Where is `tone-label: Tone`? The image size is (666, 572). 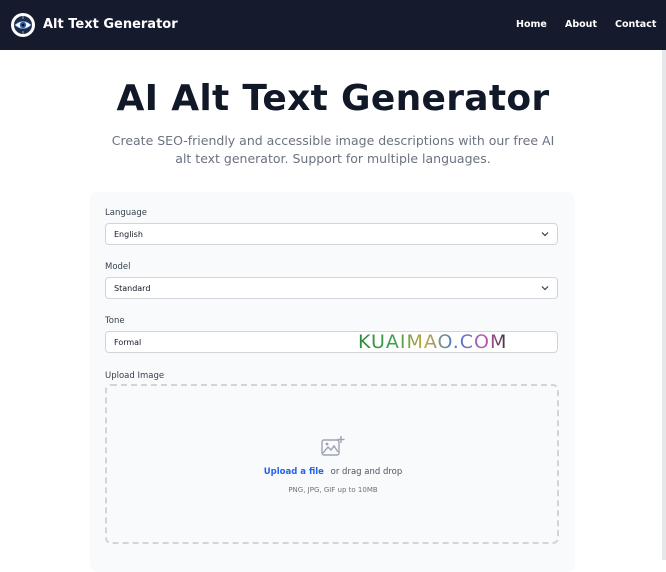 tone-label: Tone is located at coordinates (115, 321).